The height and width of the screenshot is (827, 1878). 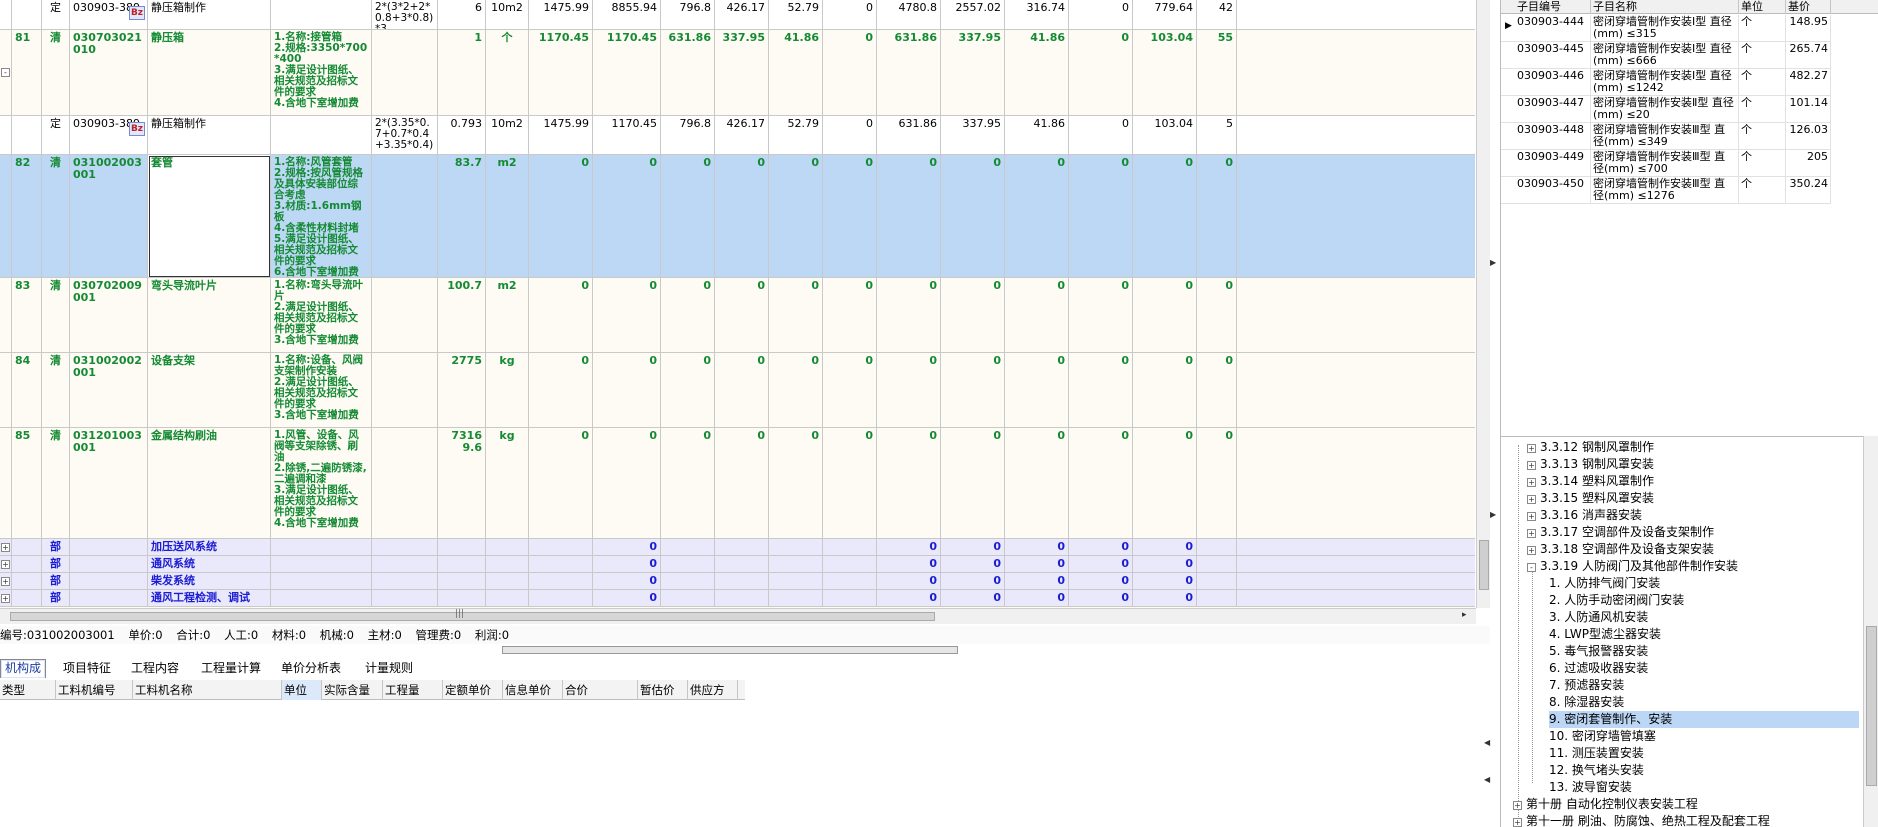 What do you see at coordinates (507, 73) in the screenshot?
I see `unit: 个` at bounding box center [507, 73].